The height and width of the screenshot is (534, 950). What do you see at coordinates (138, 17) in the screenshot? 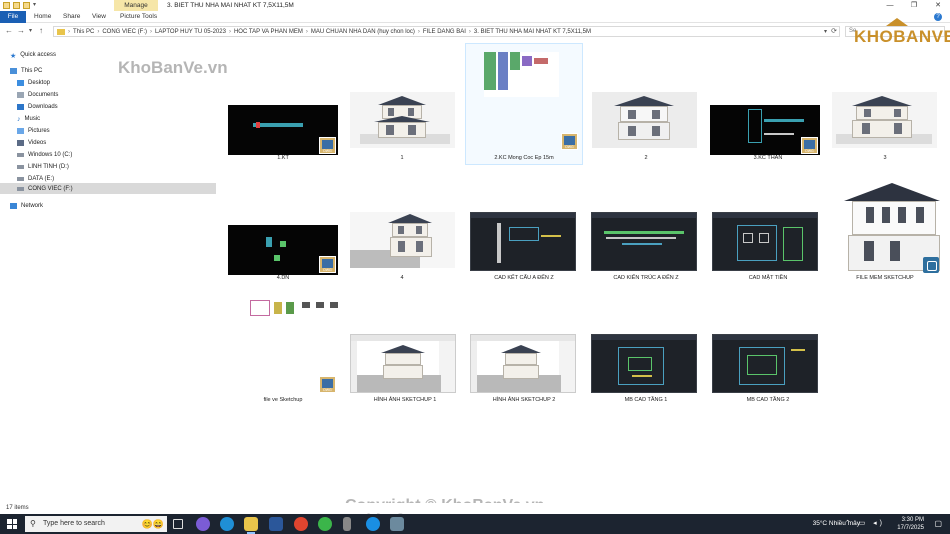
I see `tab-picture-tools: Picture Tools` at bounding box center [138, 17].